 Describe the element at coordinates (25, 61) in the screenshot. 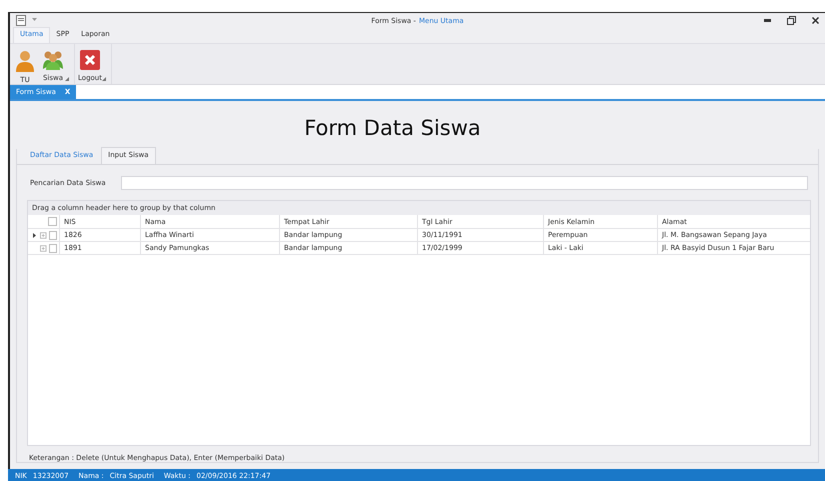

I see `person-icon` at that location.